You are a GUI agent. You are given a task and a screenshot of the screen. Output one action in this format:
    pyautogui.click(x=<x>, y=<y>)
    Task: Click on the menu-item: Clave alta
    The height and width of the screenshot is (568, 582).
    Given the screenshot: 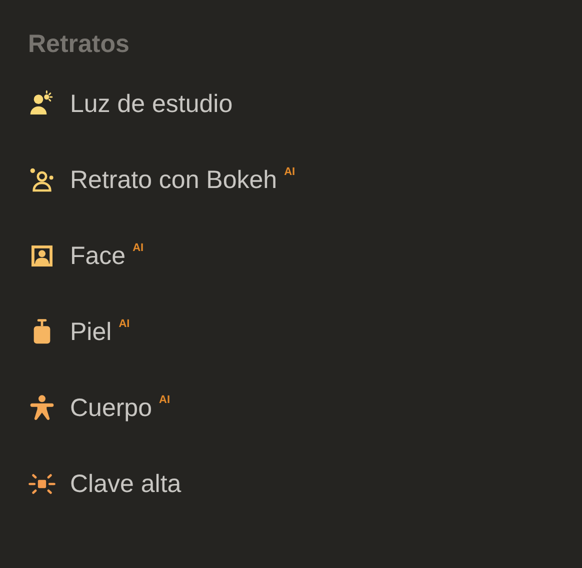 What is the action you would take?
    pyautogui.click(x=305, y=484)
    